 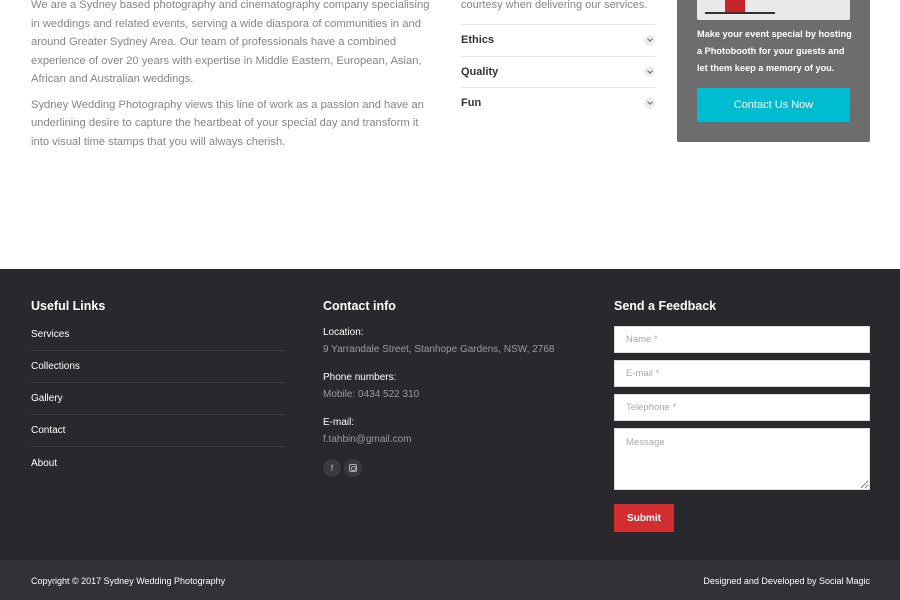 What do you see at coordinates (471, 103) in the screenshot?
I see `accordion-label: Fun` at bounding box center [471, 103].